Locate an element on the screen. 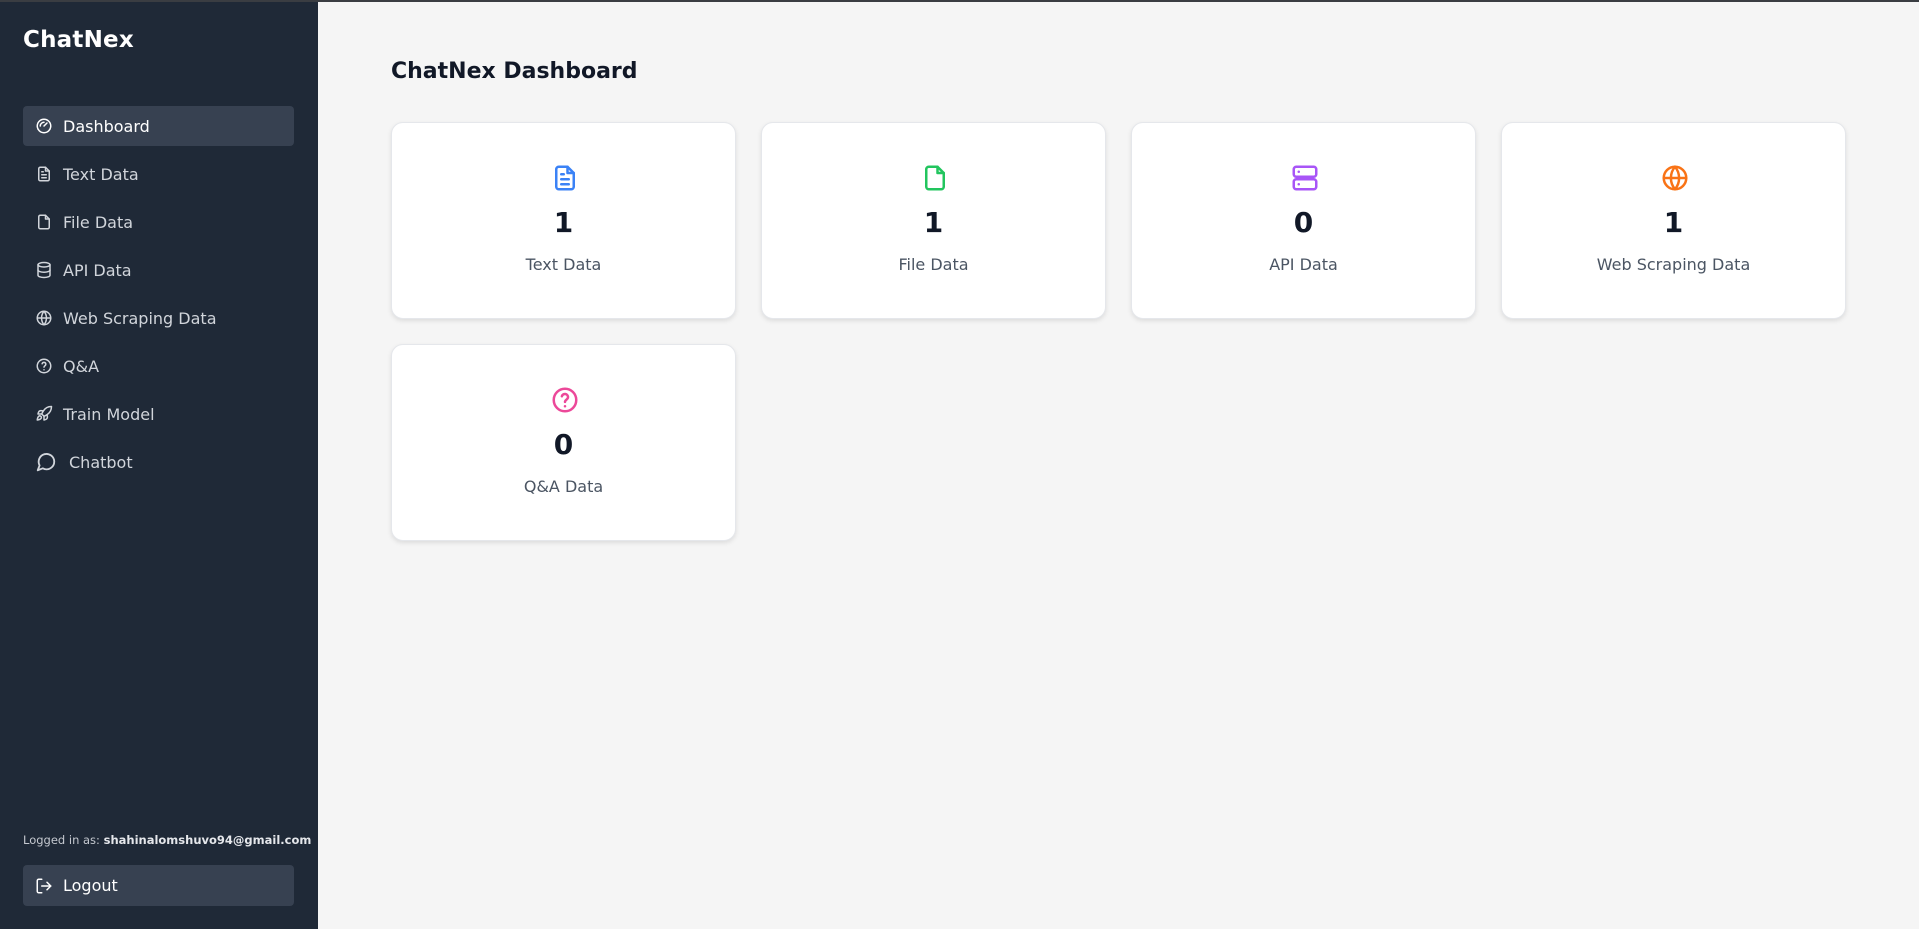 The image size is (1919, 929). sidebar-item-text-data: Text Data is located at coordinates (158, 174).